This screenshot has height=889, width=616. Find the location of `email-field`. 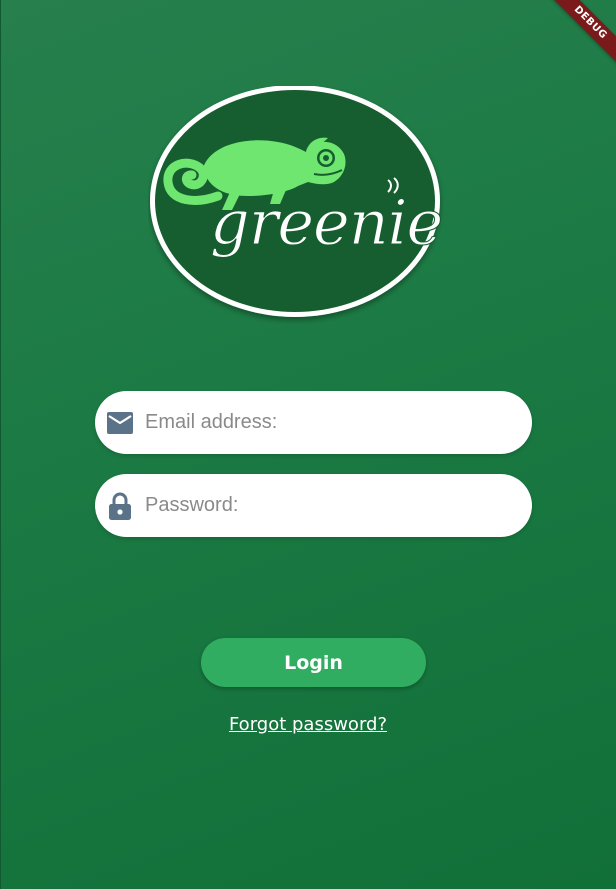

email-field is located at coordinates (313, 422).